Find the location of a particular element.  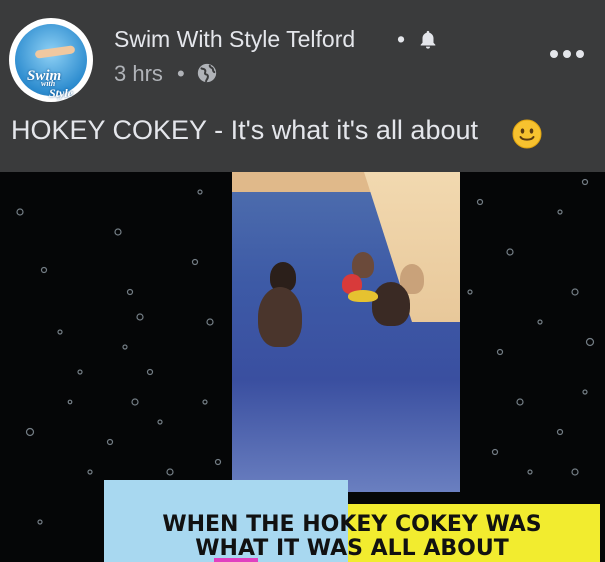

page-avatar: Swim with Style is located at coordinates (51, 60).